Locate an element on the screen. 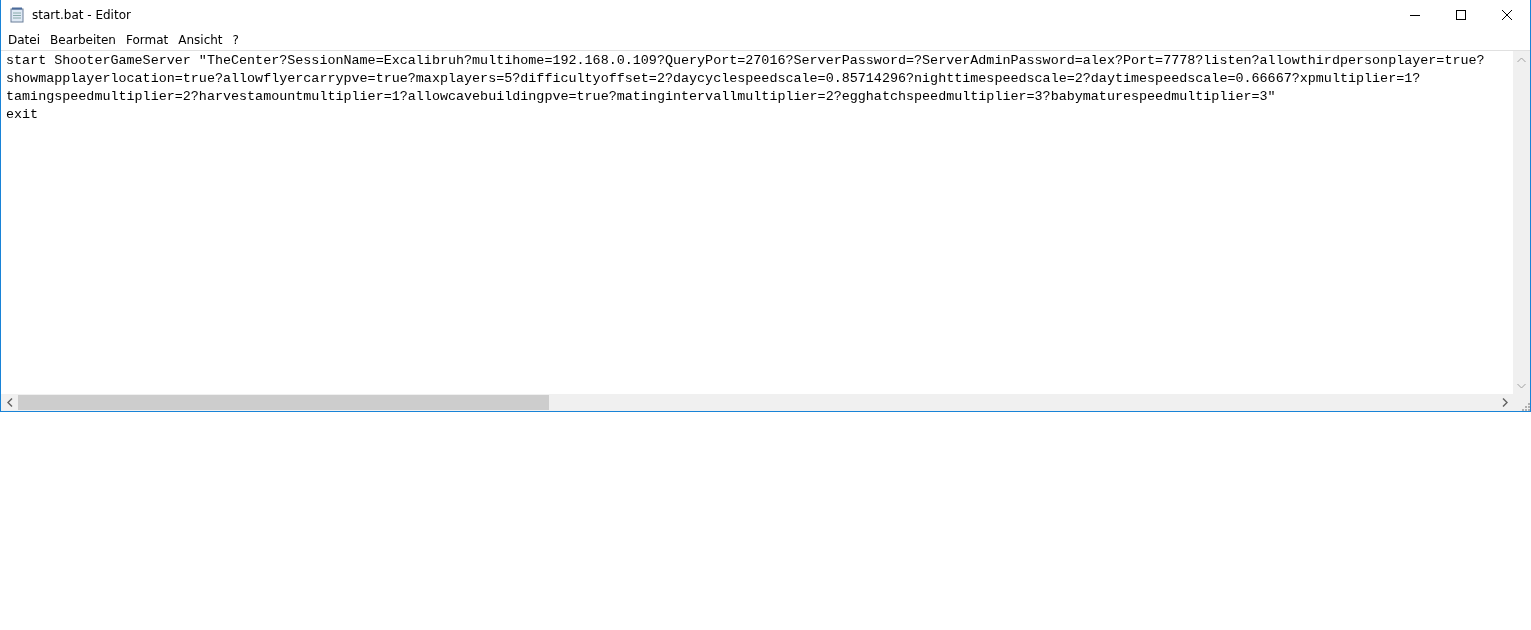 Image resolution: width=1531 pixels, height=630 pixels. scrollbar-thumb is located at coordinates (283, 402).